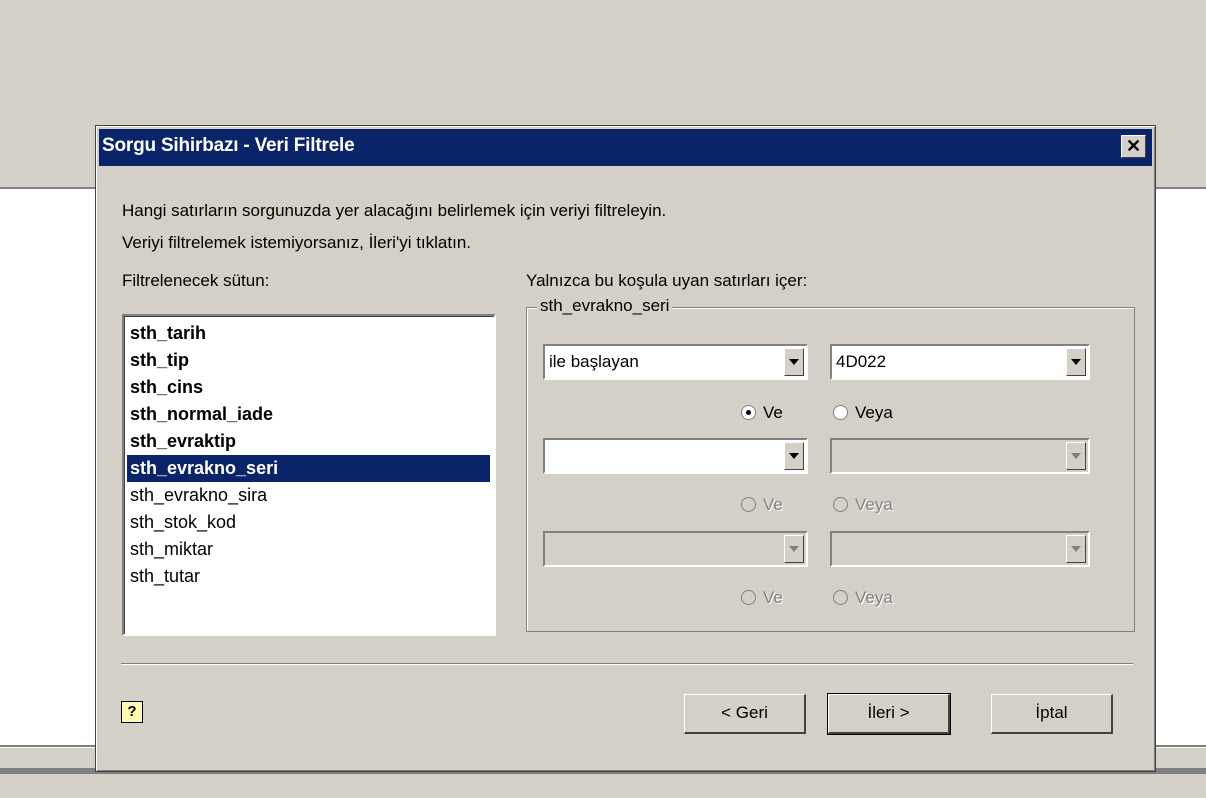  I want to click on radio-and-label-2: Ve, so click(773, 504).